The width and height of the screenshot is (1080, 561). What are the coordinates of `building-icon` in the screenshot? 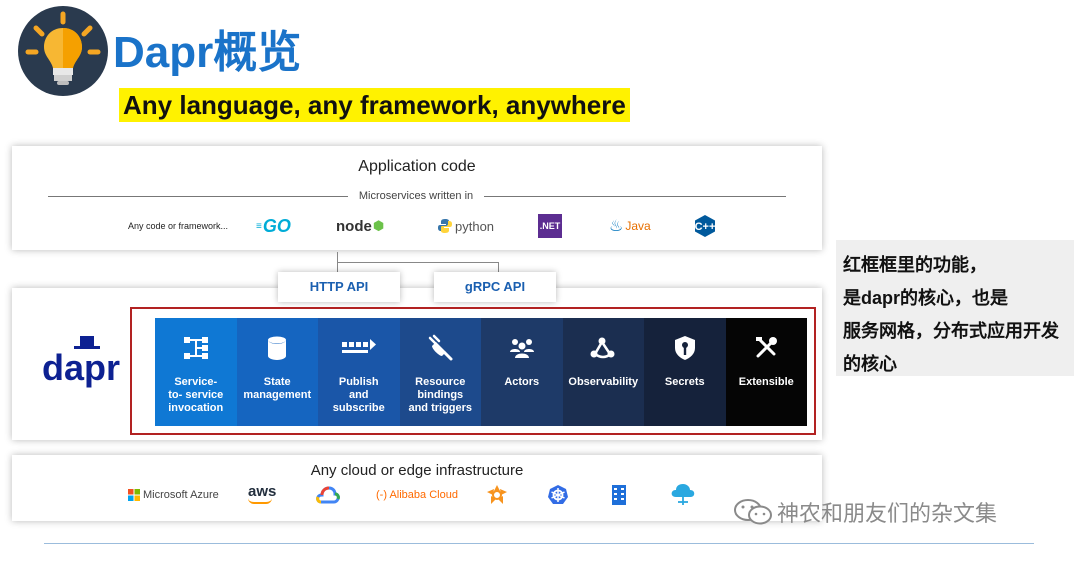 It's located at (619, 495).